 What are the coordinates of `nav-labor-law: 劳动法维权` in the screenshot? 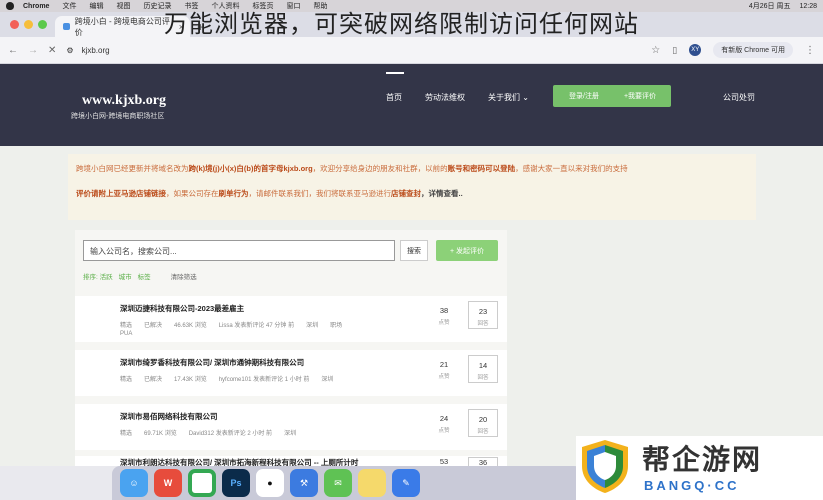 It's located at (445, 97).